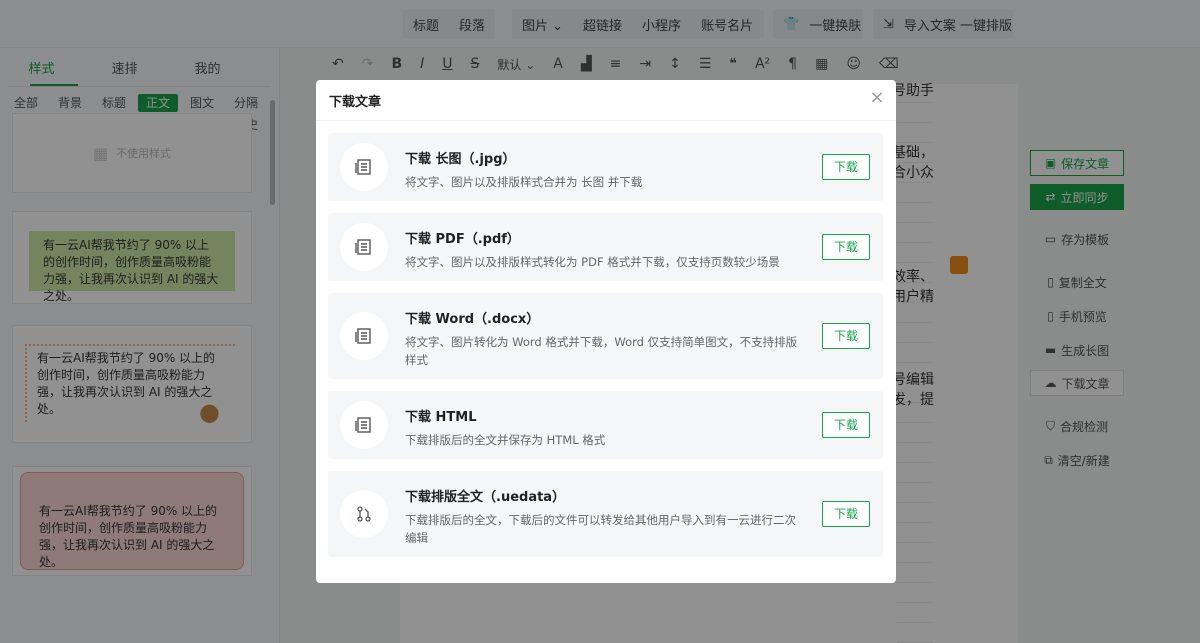  Describe the element at coordinates (592, 262) in the screenshot. I see `option-desc: 将文字、图片以及排版样式转化为 PDF 格式并下载，仅支持页数较少场景` at that location.